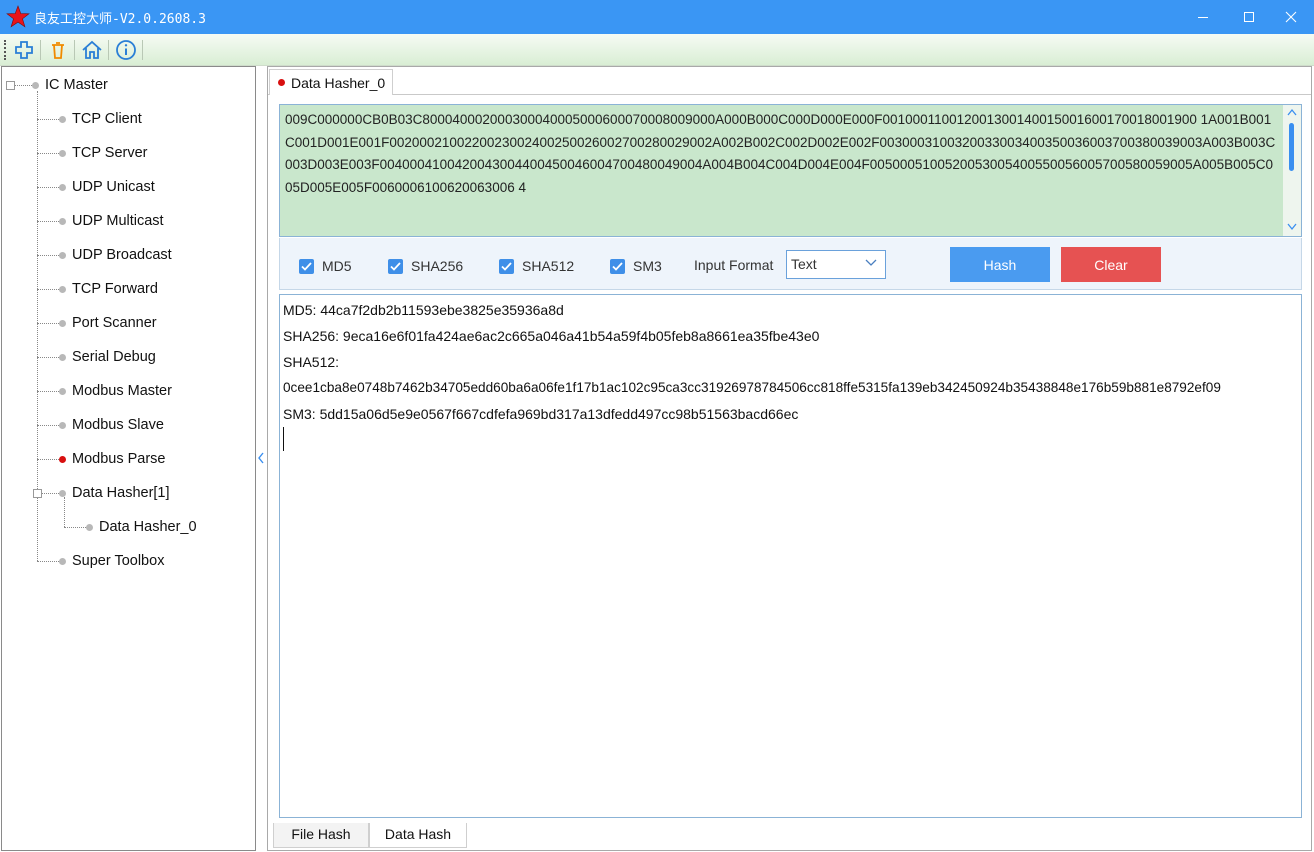 This screenshot has height=852, width=1314. What do you see at coordinates (37, 493) in the screenshot?
I see `tree-expander-data-hasher` at bounding box center [37, 493].